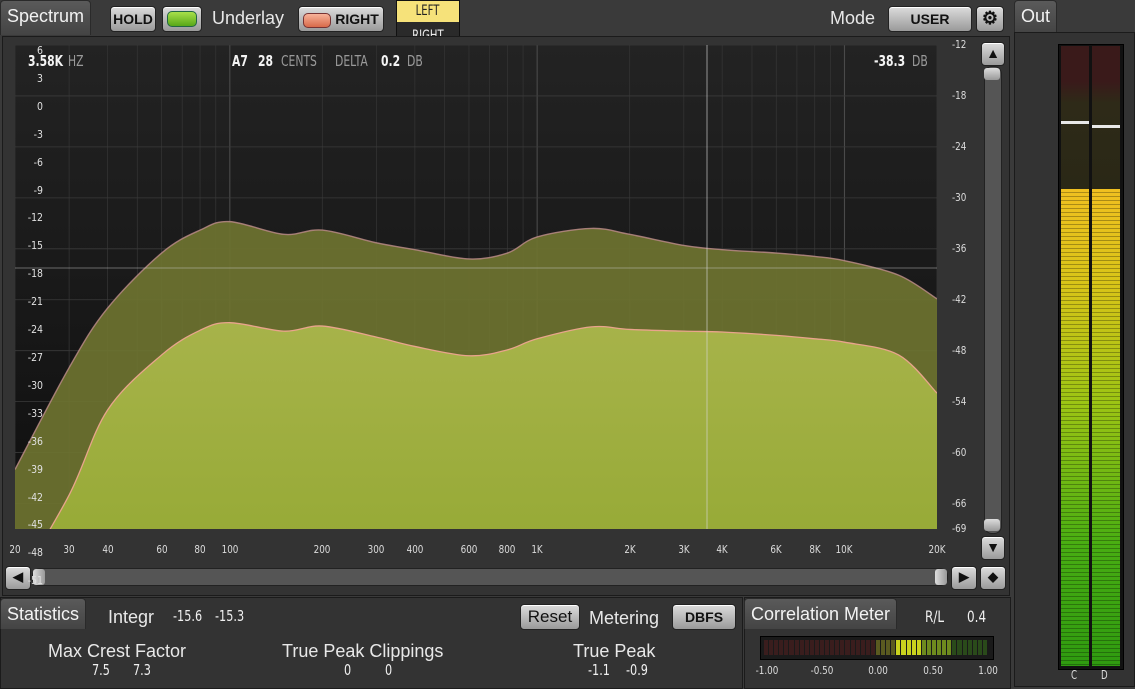 The height and width of the screenshot is (689, 1135). What do you see at coordinates (993, 300) in the screenshot?
I see `vertical-scrollbar-track` at bounding box center [993, 300].